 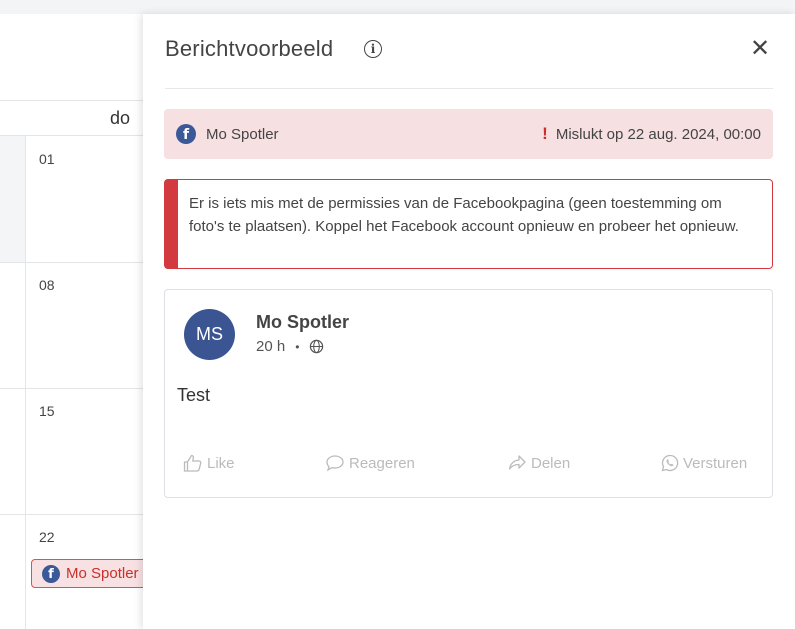 What do you see at coordinates (335, 463) in the screenshot?
I see `comment-icon` at bounding box center [335, 463].